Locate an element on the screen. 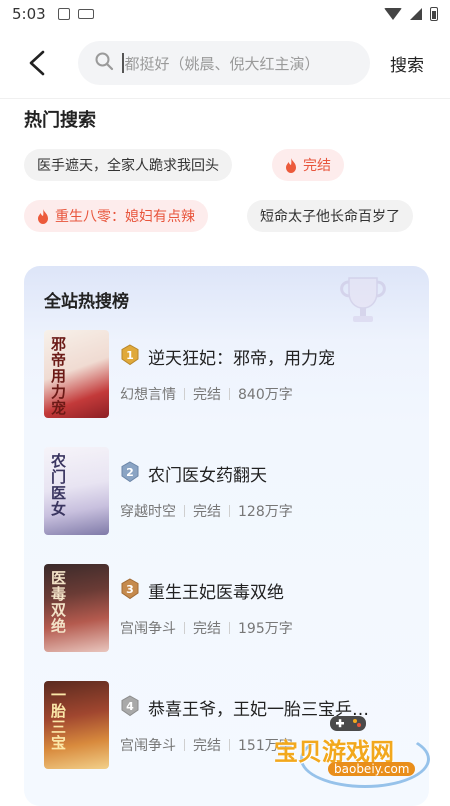  back-arrow-icon is located at coordinates (37, 63).